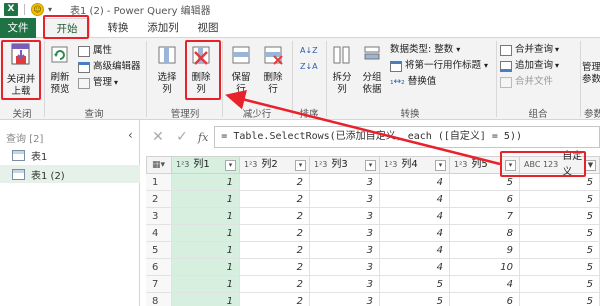 The image size is (600, 306). What do you see at coordinates (70, 174) in the screenshot?
I see `query-item-table1-2: 表1 (2)` at bounding box center [70, 174].